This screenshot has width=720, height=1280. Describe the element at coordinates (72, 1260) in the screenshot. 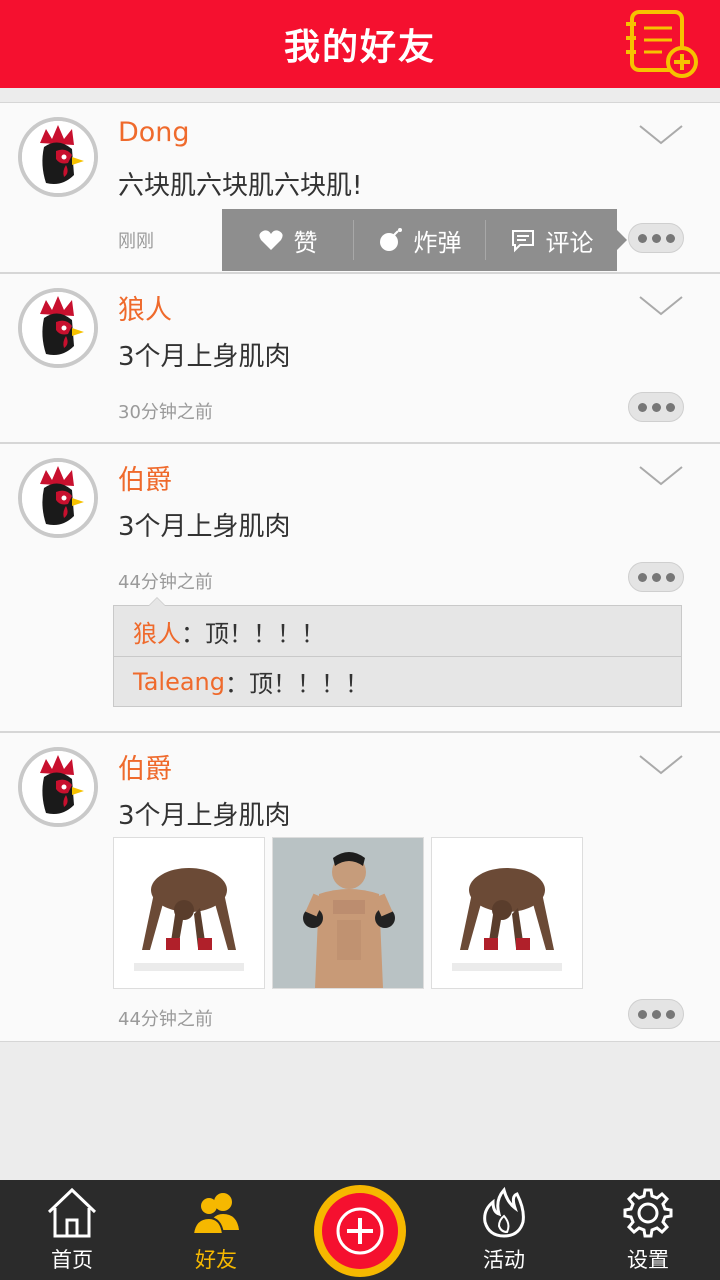

I see `tab-label: 首页` at that location.